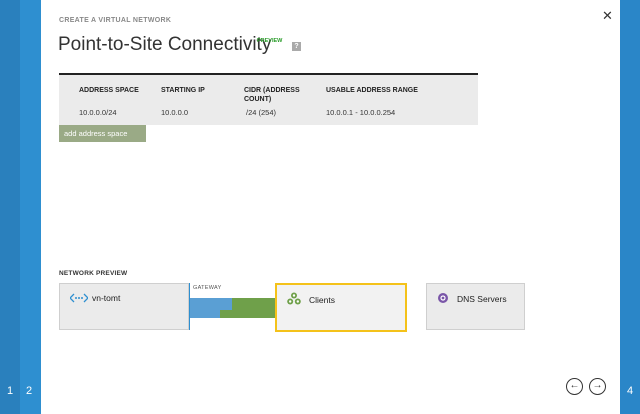 The height and width of the screenshot is (414, 640). What do you see at coordinates (174, 112) in the screenshot?
I see `cell-starting-ip: 10.0.0.0` at bounding box center [174, 112].